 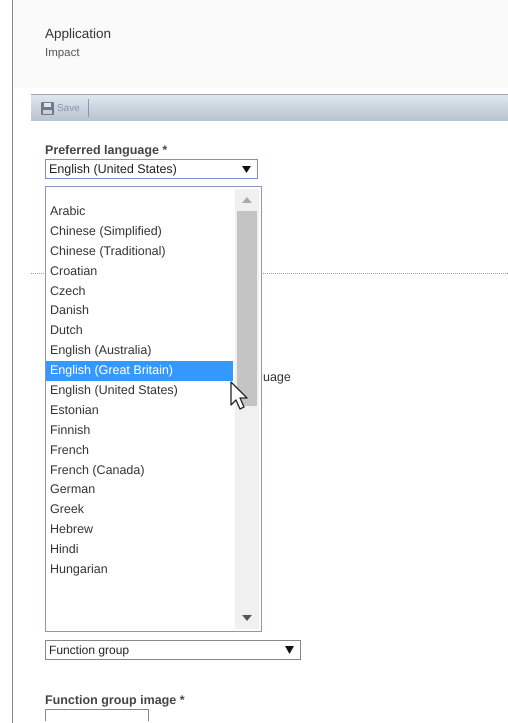 I want to click on record-name: Impact, so click(x=62, y=53).